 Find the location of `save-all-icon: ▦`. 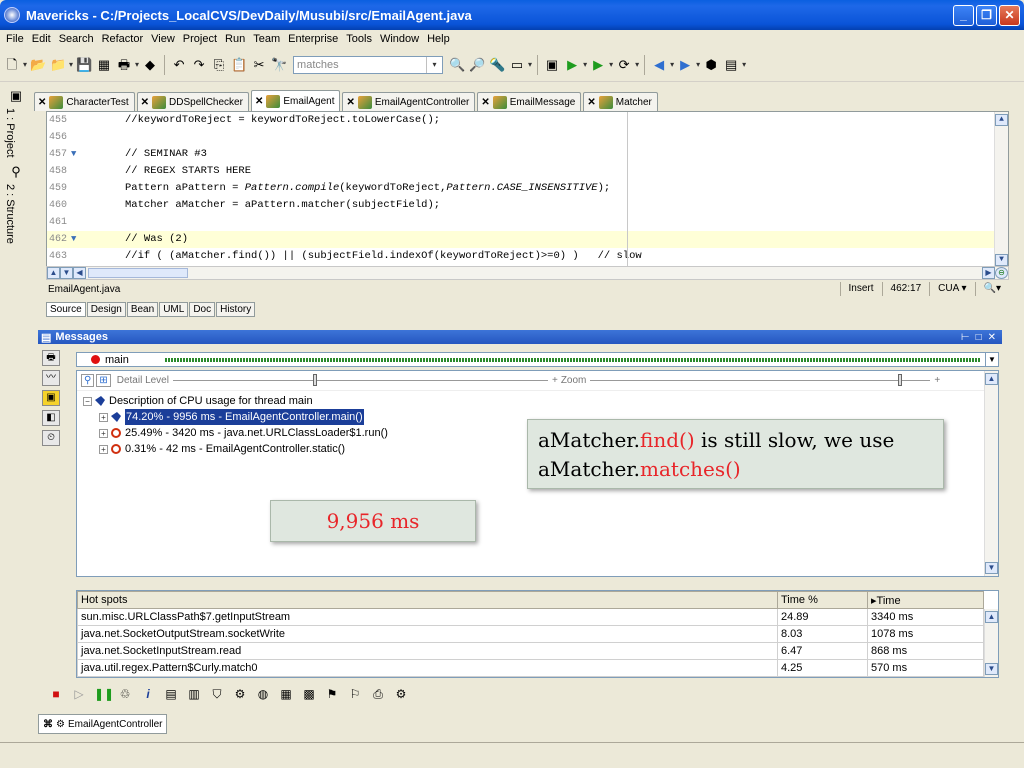

save-all-icon: ▦ is located at coordinates (104, 65).